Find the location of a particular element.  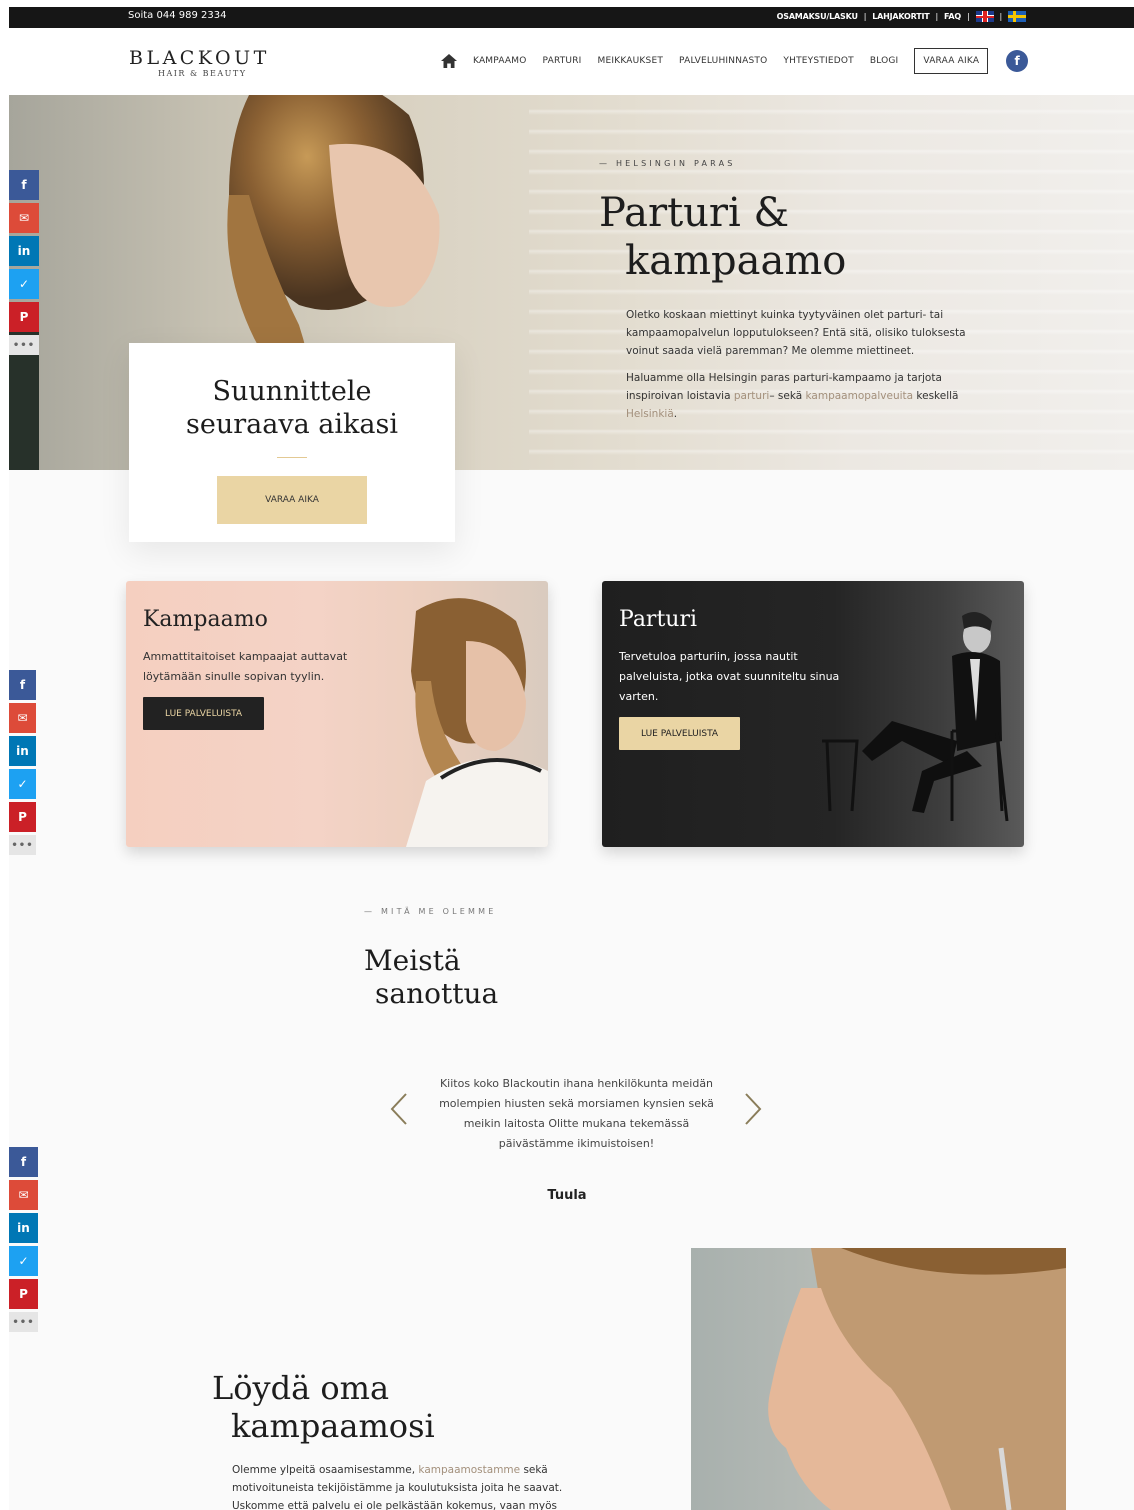

parturi-read-services-button: LUE PALVELUISTA is located at coordinates (680, 733).